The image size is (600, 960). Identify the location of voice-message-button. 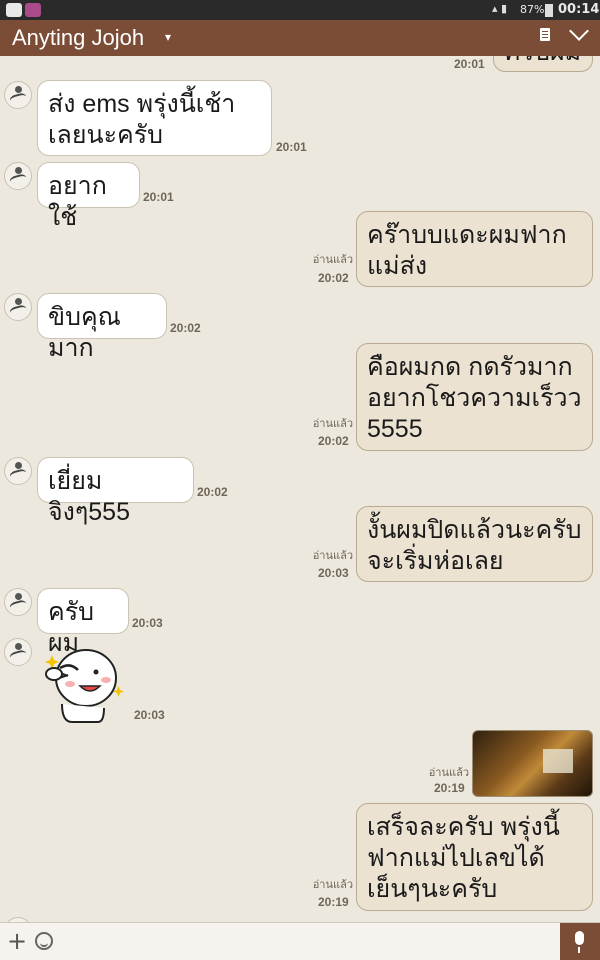
(580, 941).